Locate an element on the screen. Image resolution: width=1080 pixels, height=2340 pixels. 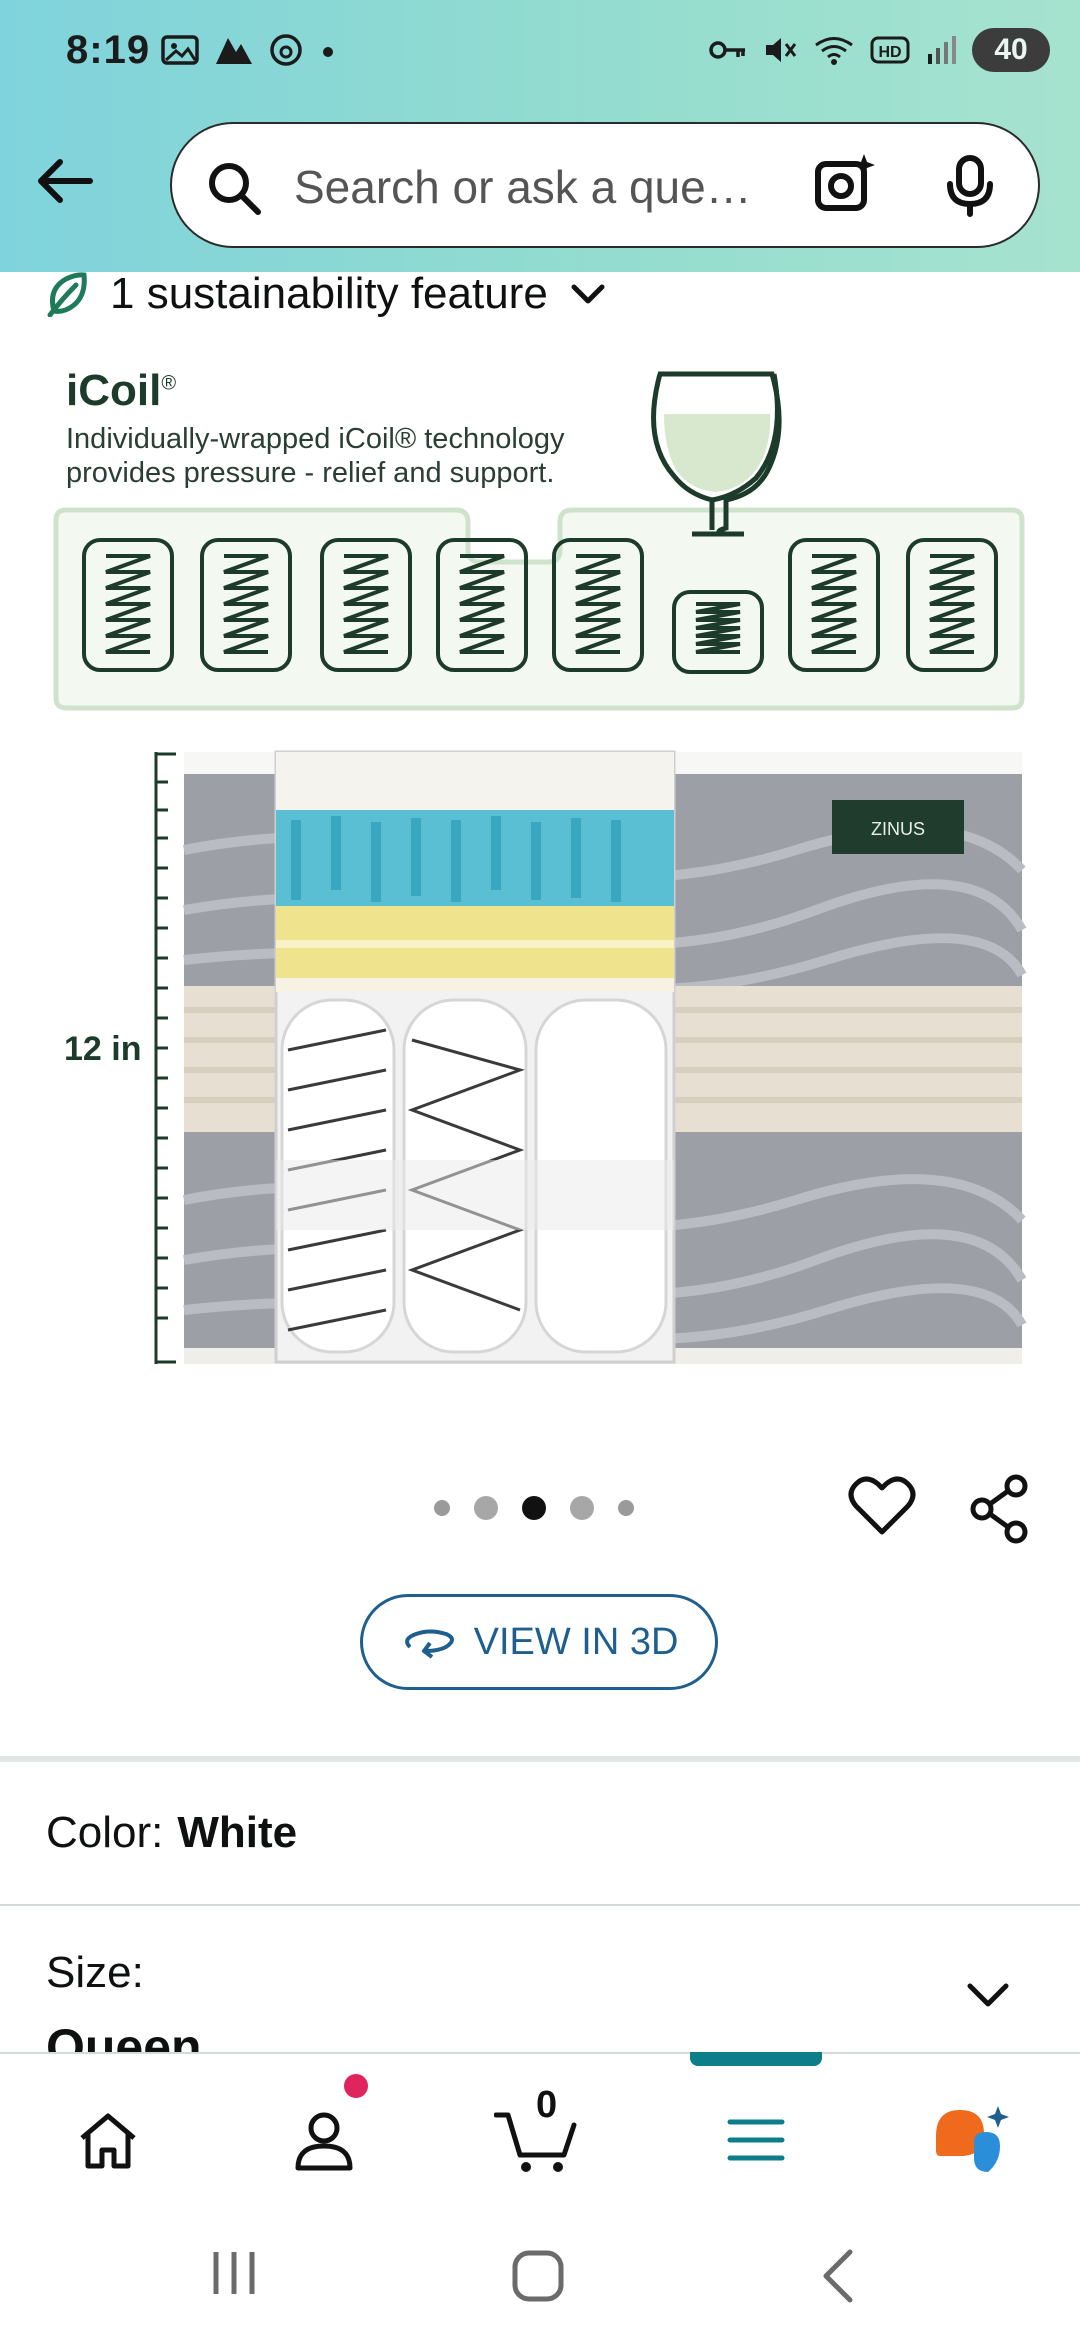
system-navigation-bar is located at coordinates (540, 2276).